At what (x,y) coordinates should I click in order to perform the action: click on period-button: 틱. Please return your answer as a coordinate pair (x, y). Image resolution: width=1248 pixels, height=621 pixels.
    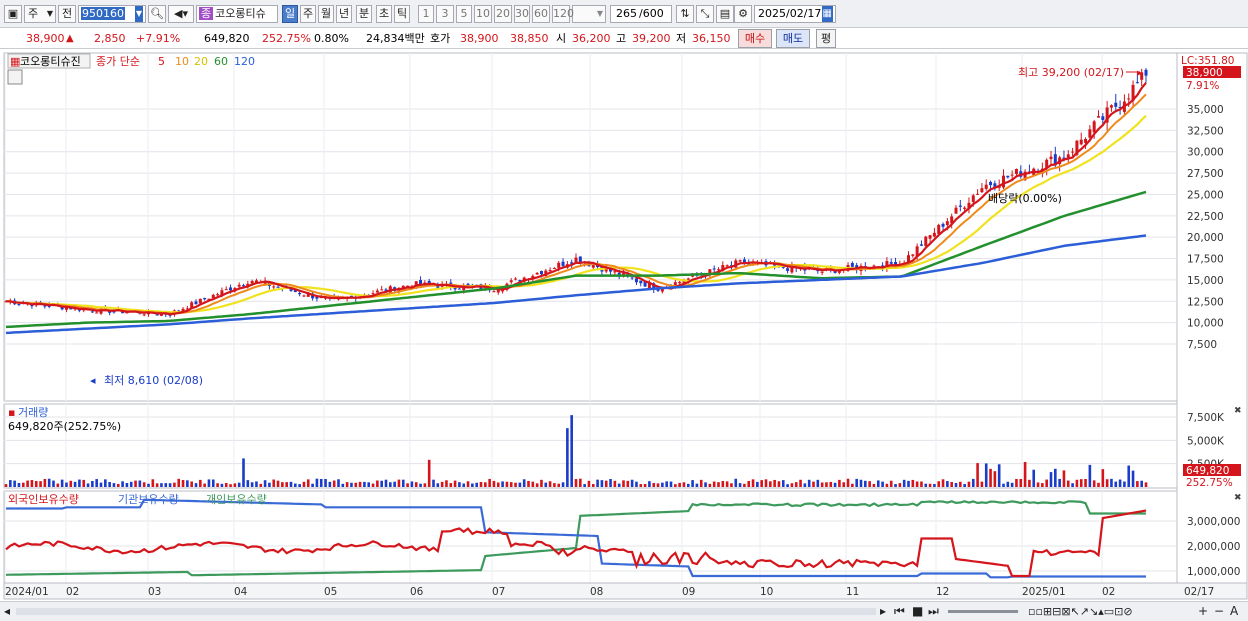
    Looking at the image, I should click on (402, 14).